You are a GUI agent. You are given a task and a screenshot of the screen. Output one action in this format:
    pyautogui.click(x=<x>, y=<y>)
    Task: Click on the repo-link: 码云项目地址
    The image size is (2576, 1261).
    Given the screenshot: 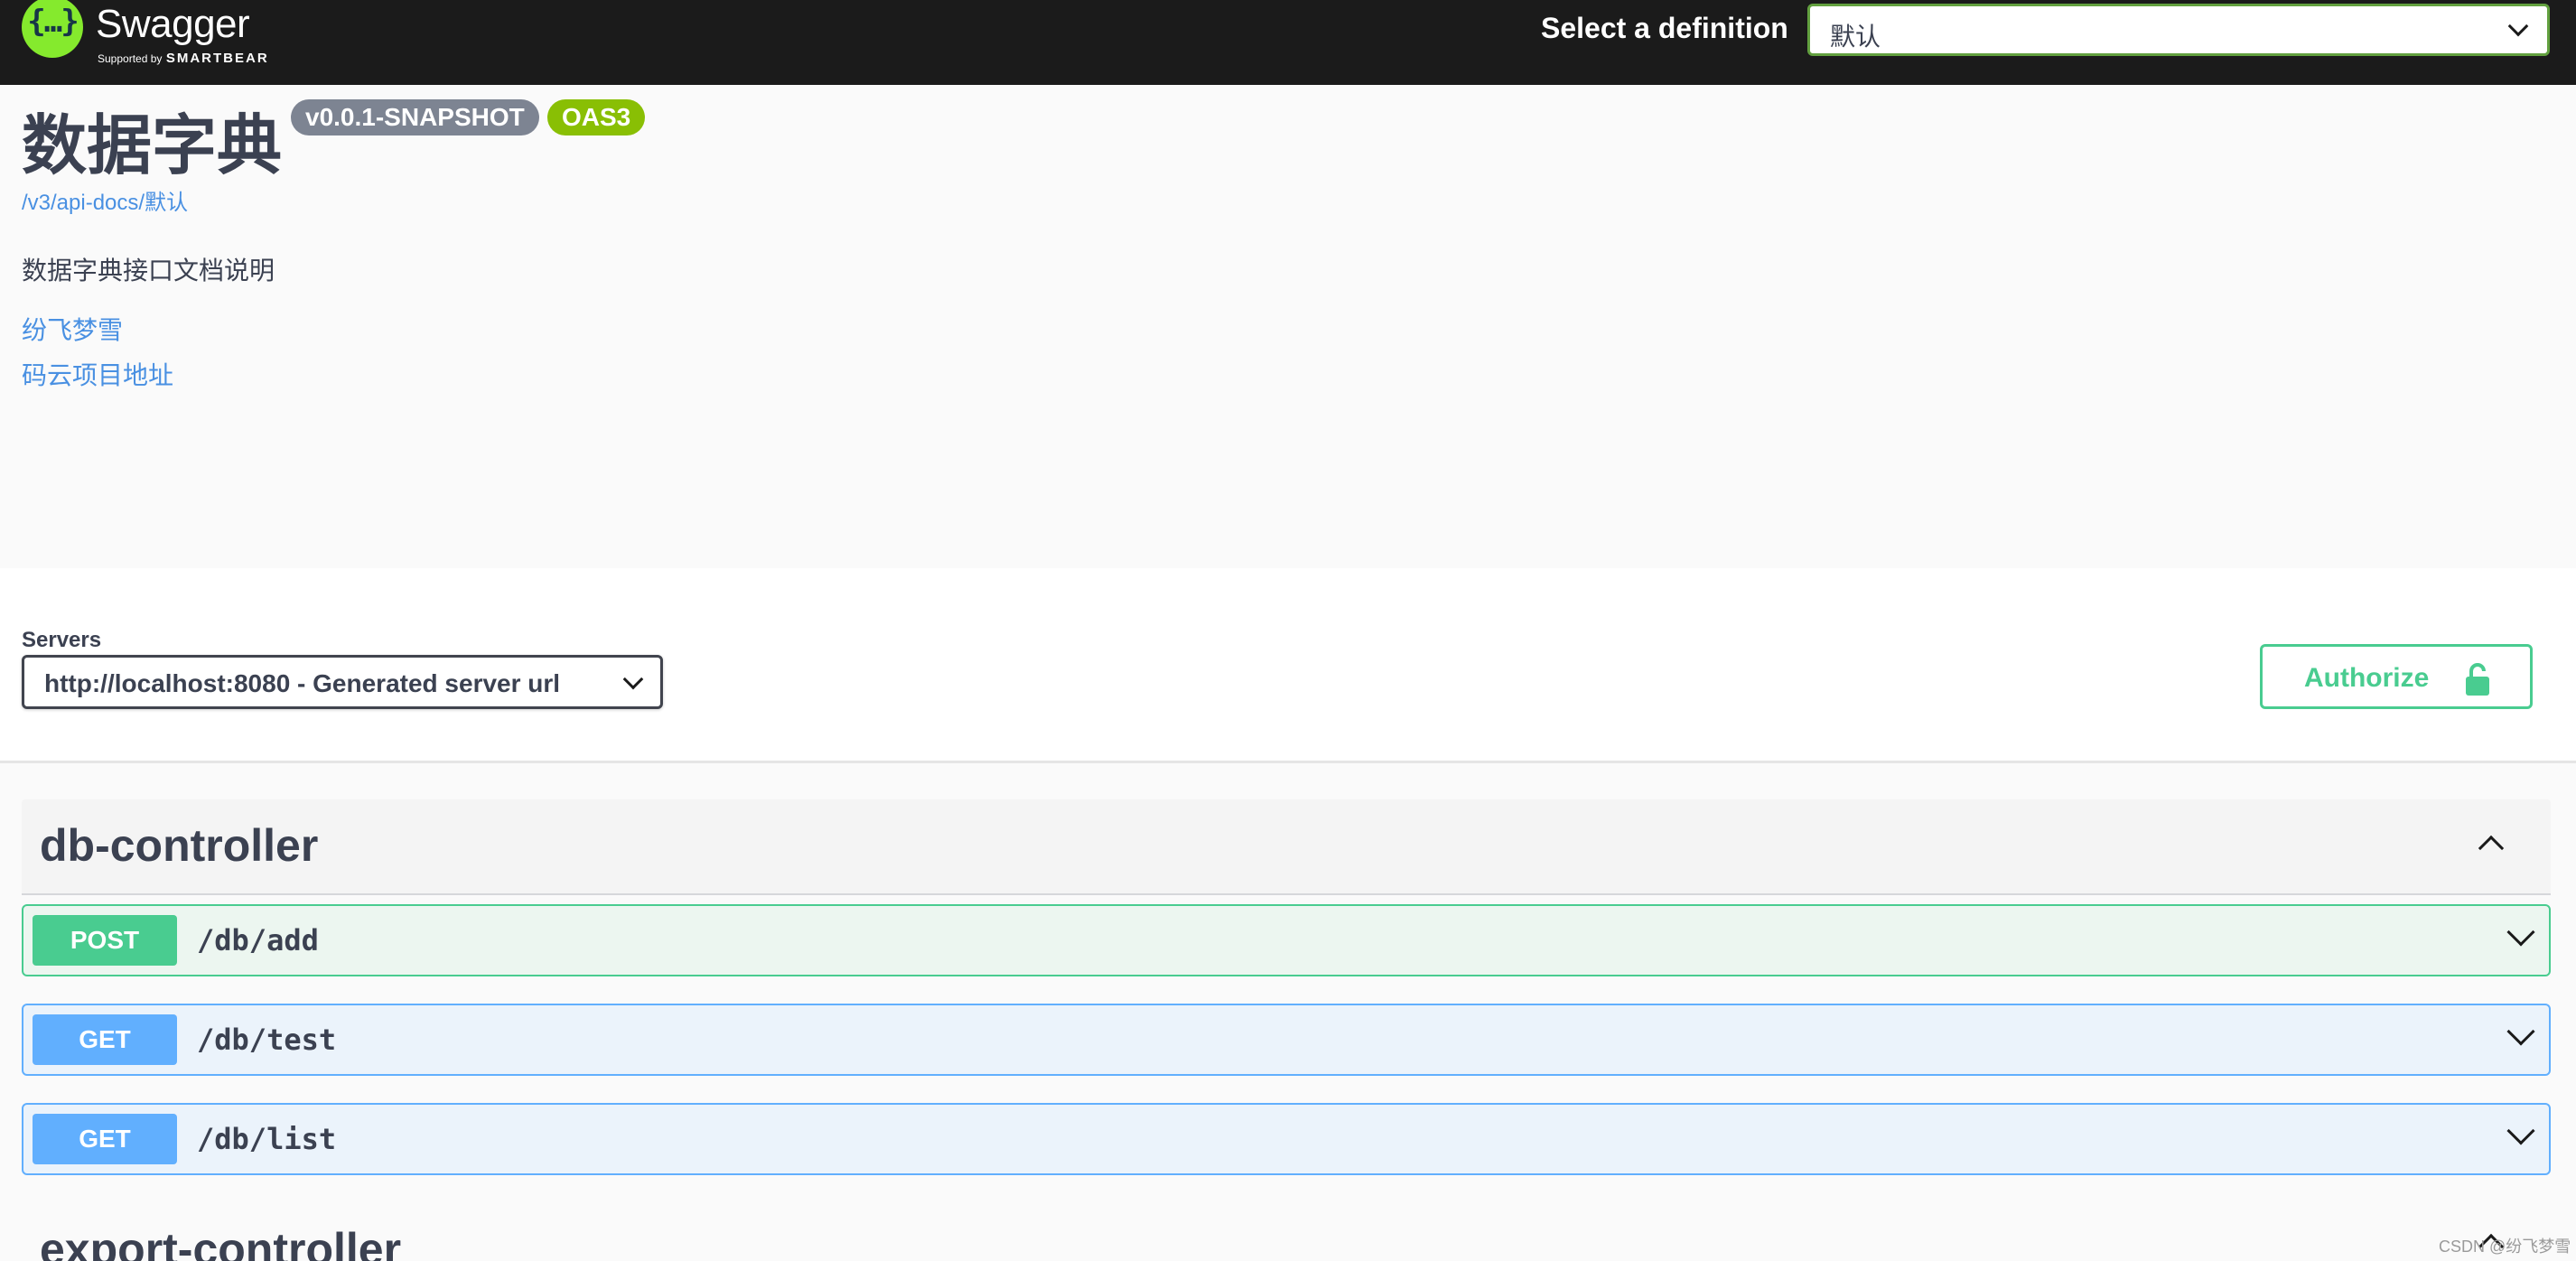 What is the action you would take?
    pyautogui.click(x=98, y=374)
    